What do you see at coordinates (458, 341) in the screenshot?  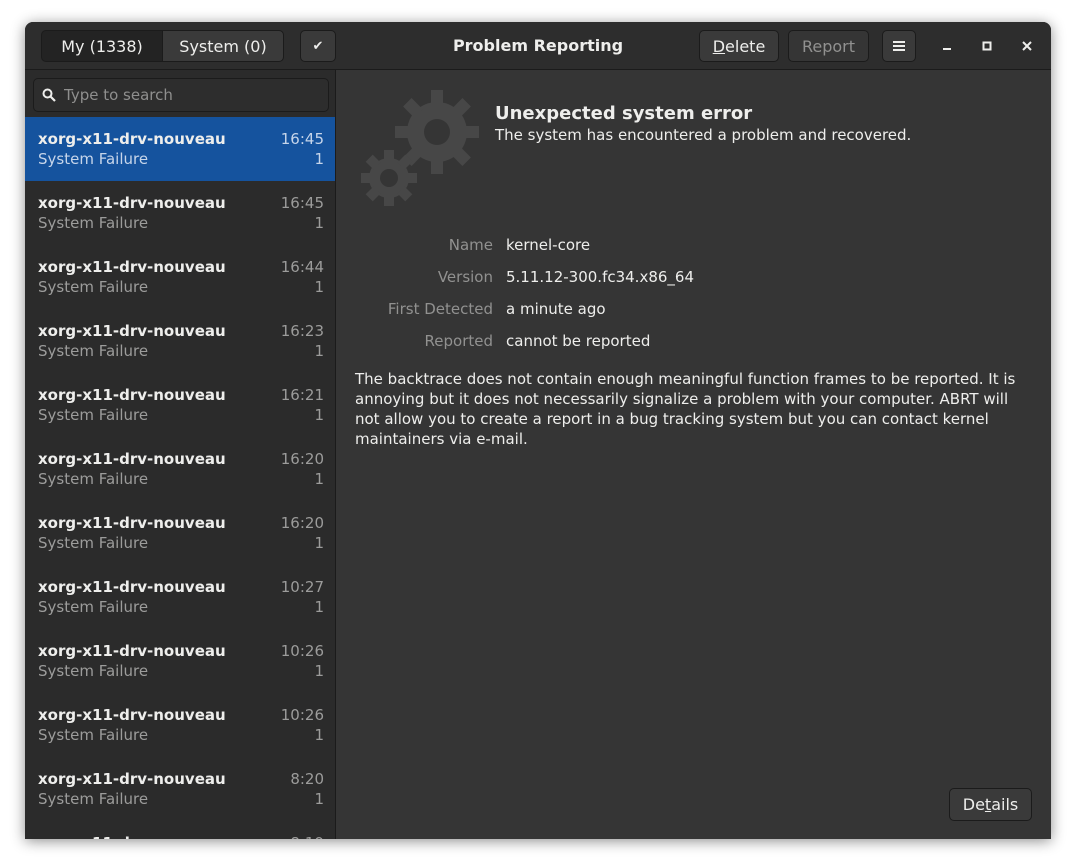 I see `reported-label: Reported` at bounding box center [458, 341].